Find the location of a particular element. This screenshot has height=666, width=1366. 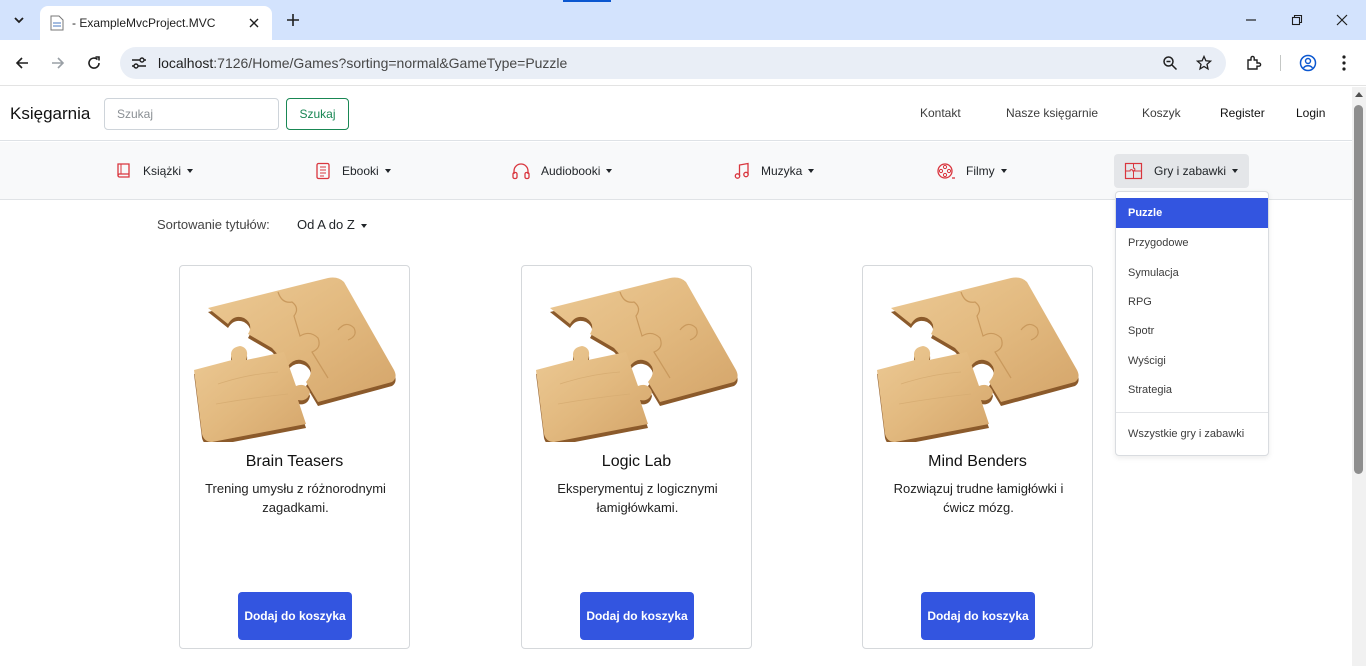

browser-tab: - ExampleMvcProject.MVC is located at coordinates (156, 23).